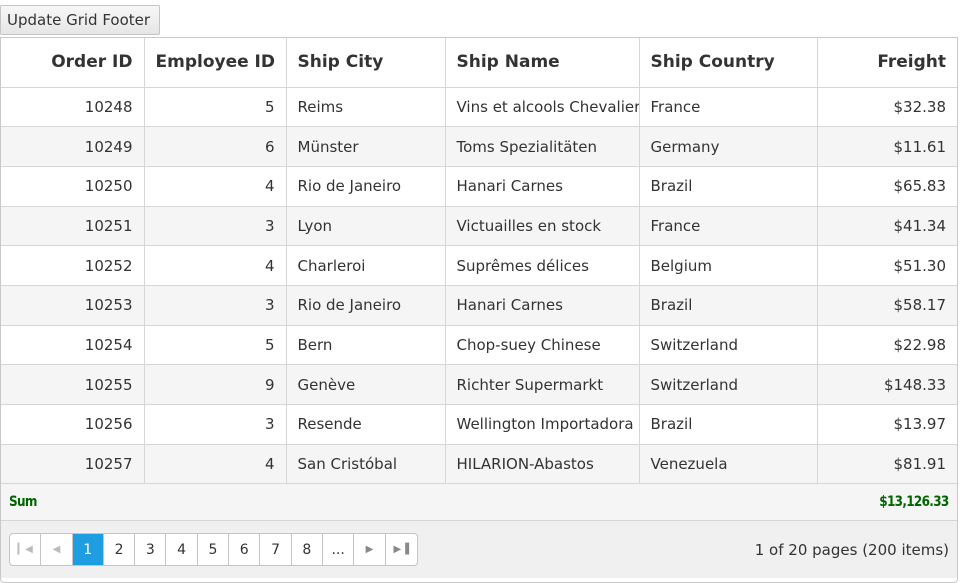 The width and height of the screenshot is (960, 583). What do you see at coordinates (887, 464) in the screenshot?
I see `cell-freight: $81.91` at bounding box center [887, 464].